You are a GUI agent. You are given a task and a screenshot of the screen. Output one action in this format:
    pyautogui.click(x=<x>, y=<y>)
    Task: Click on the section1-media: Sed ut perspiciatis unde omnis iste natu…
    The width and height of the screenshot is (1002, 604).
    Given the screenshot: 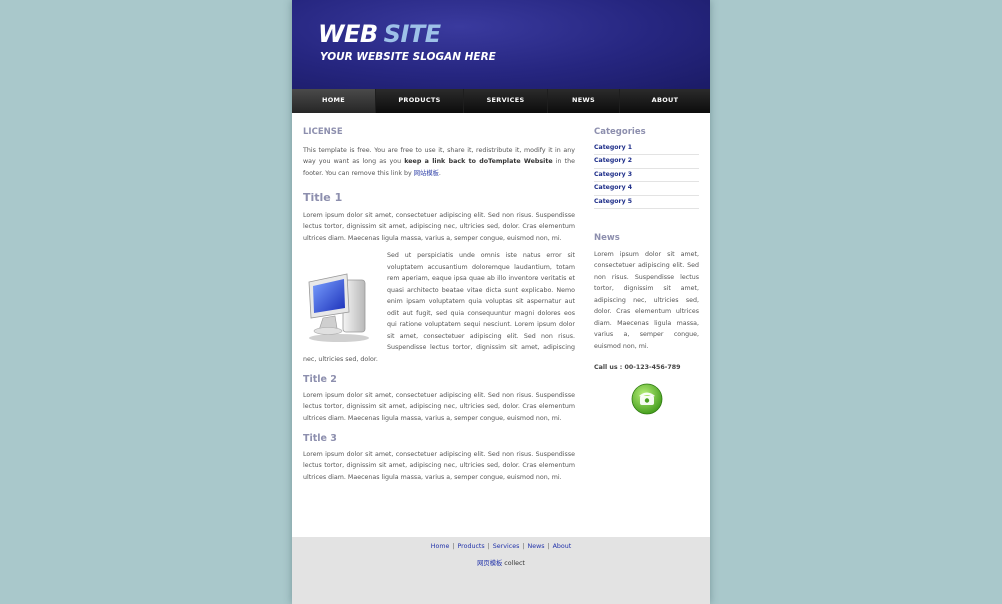 What is the action you would take?
    pyautogui.click(x=439, y=307)
    